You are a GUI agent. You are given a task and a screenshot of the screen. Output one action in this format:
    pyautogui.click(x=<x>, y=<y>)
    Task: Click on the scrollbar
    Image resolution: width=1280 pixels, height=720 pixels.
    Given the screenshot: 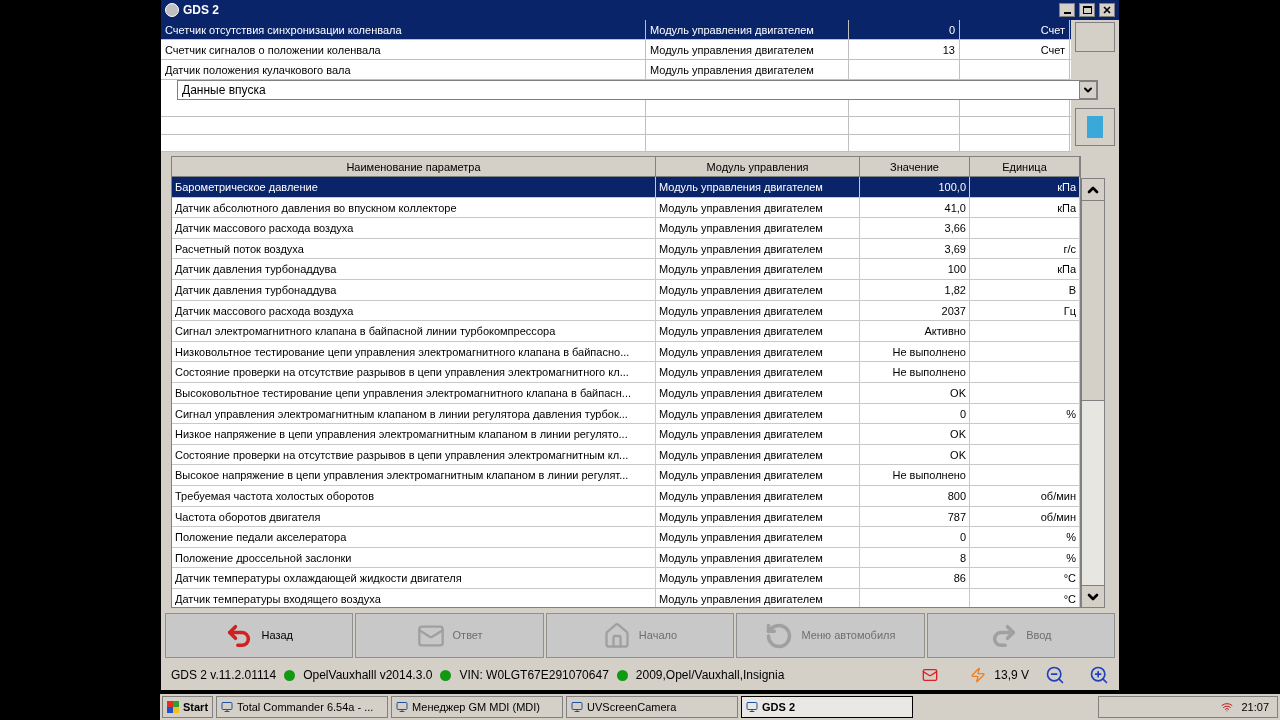 What is the action you would take?
    pyautogui.click(x=1093, y=393)
    